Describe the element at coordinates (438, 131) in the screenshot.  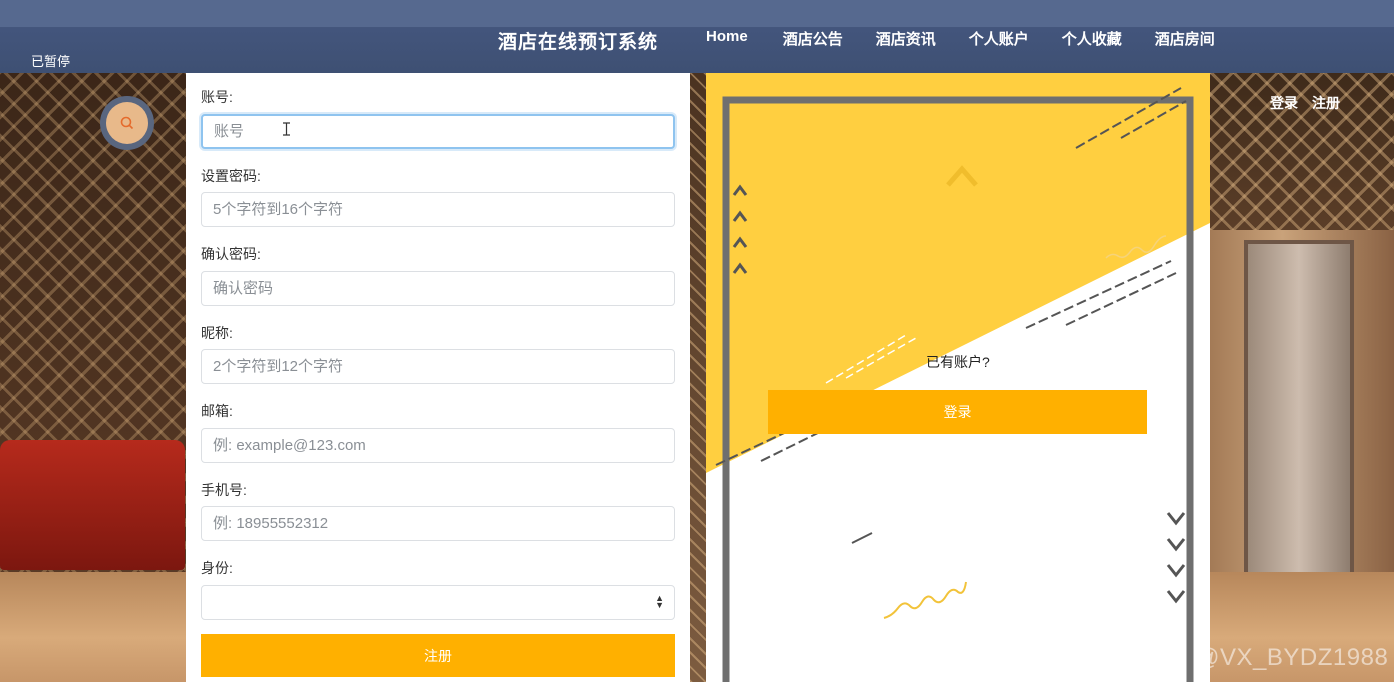
I see `account-input` at that location.